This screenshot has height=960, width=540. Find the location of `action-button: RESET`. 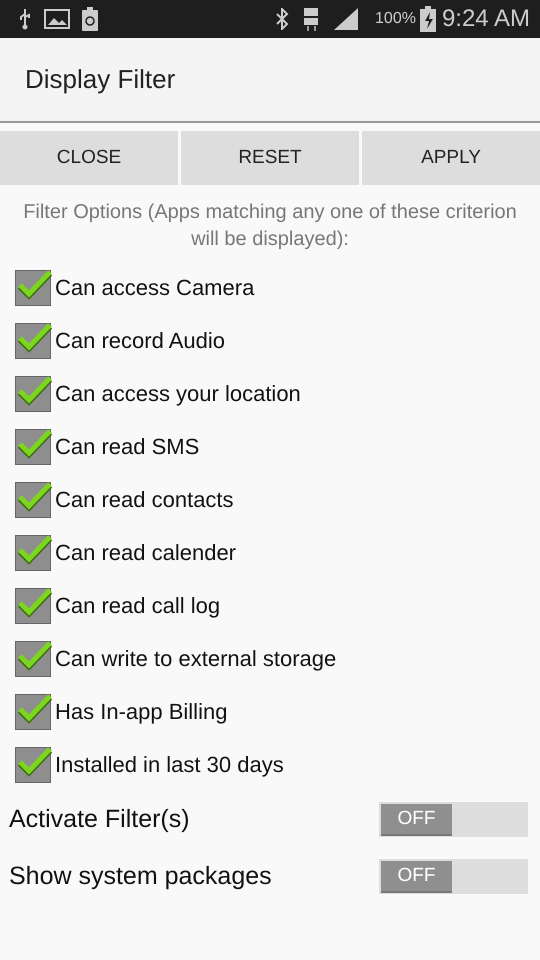

action-button: RESET is located at coordinates (270, 158).